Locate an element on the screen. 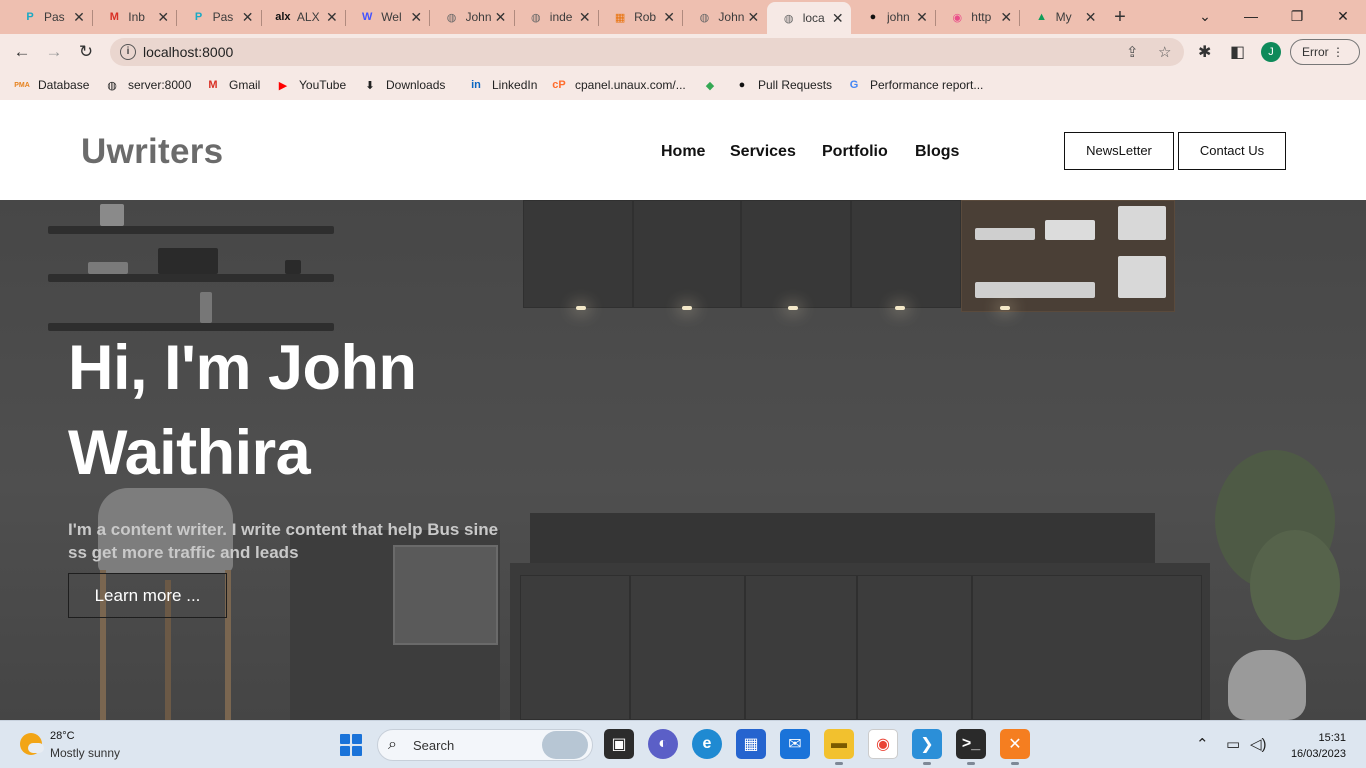 The width and height of the screenshot is (1366, 768). bookmark-item: ◍ server:8000 is located at coordinates (147, 85).